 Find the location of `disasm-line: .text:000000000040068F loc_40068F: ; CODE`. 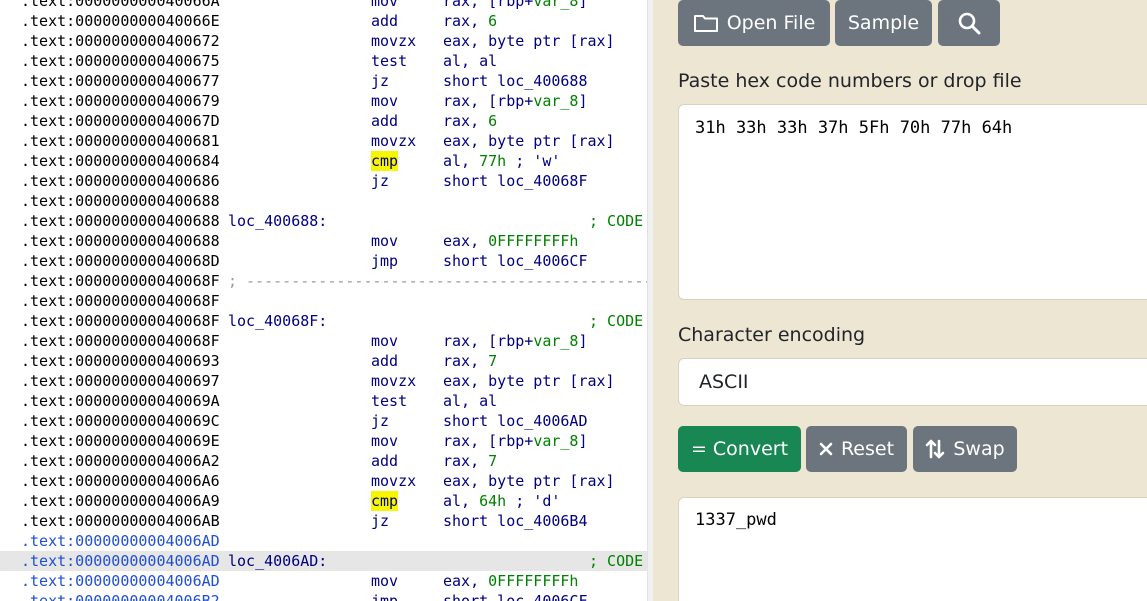

disasm-line: .text:000000000040068F loc_40068F: ; CODE is located at coordinates (323, 321).